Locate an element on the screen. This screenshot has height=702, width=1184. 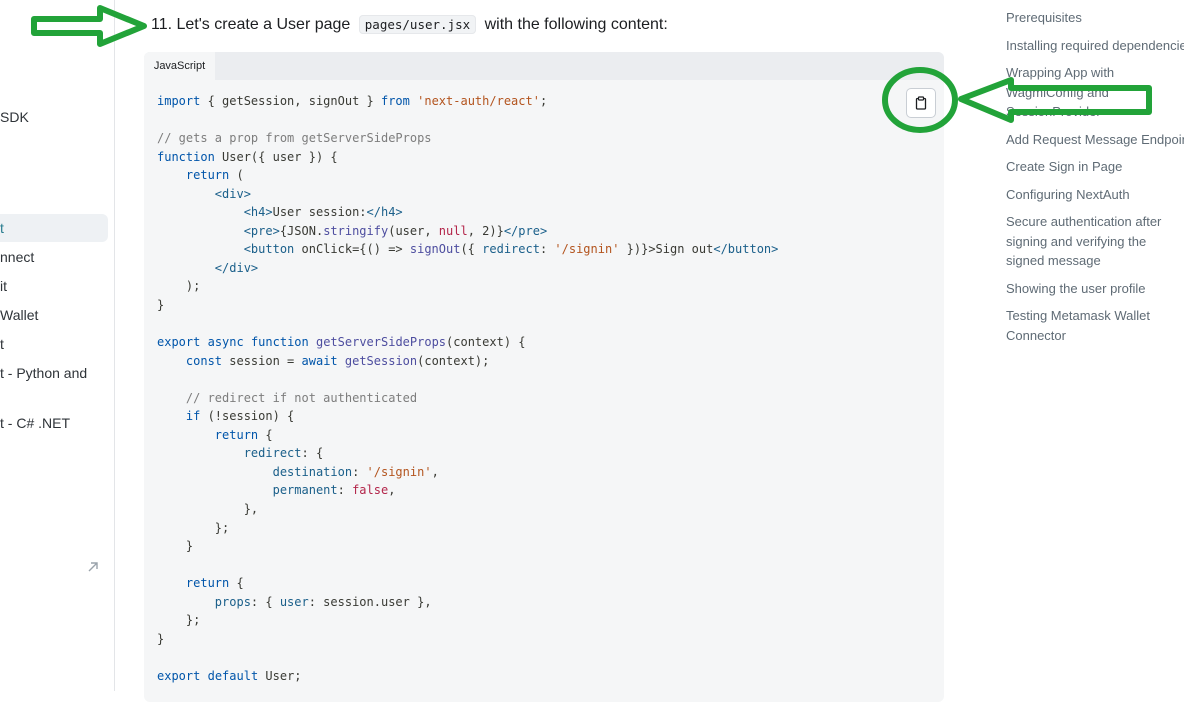
annotation-arrow-left-icon is located at coordinates (1055, 100).